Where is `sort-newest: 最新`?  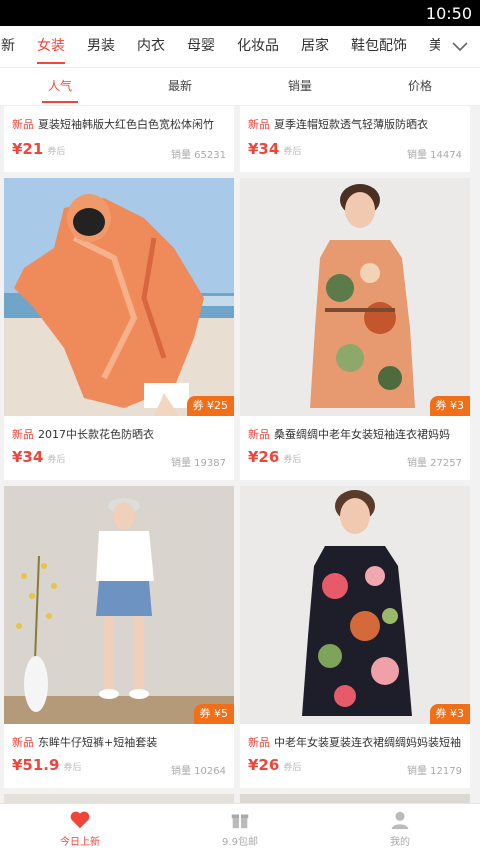
sort-newest: 最新 is located at coordinates (180, 86).